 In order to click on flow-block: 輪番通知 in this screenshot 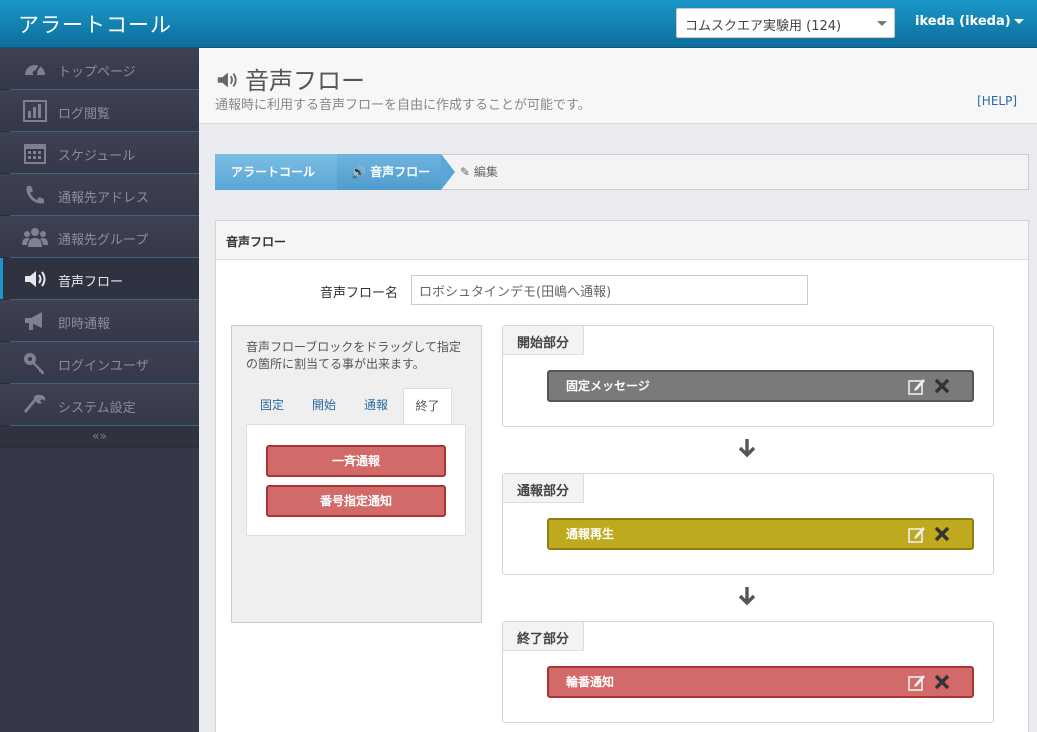, I will do `click(760, 682)`.